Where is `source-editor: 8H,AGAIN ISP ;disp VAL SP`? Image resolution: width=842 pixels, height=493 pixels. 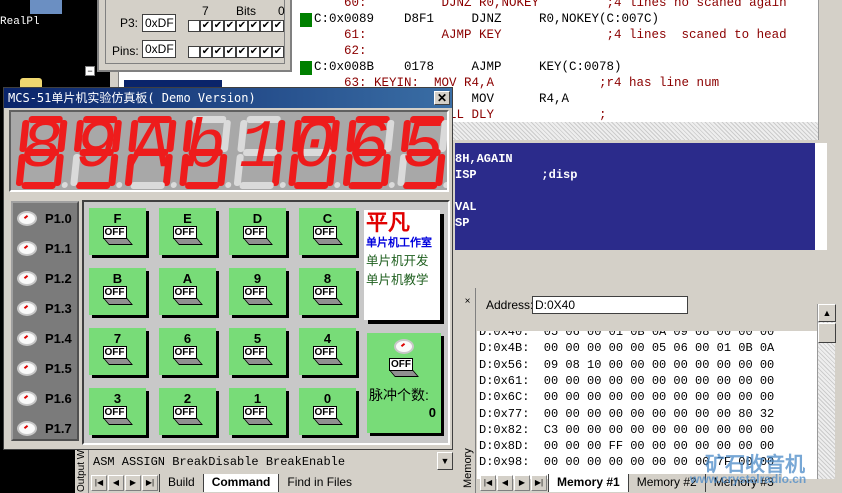
source-editor: 8H,AGAIN ISP ;disp VAL SP is located at coordinates (635, 196).